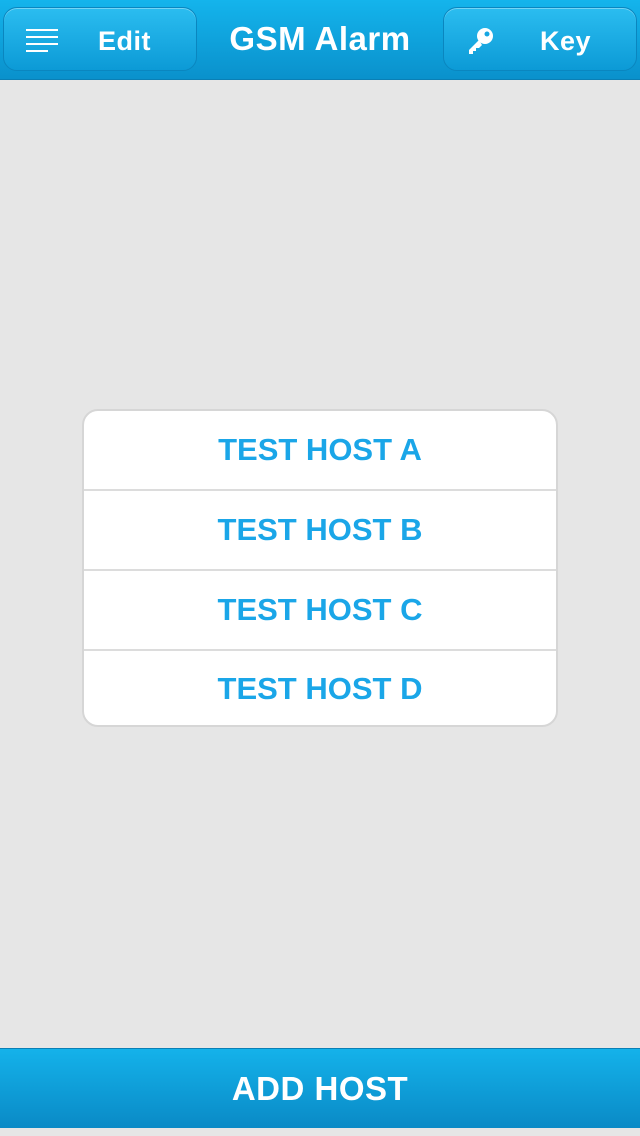  I want to click on host-item-c: TEST HOST C, so click(320, 611).